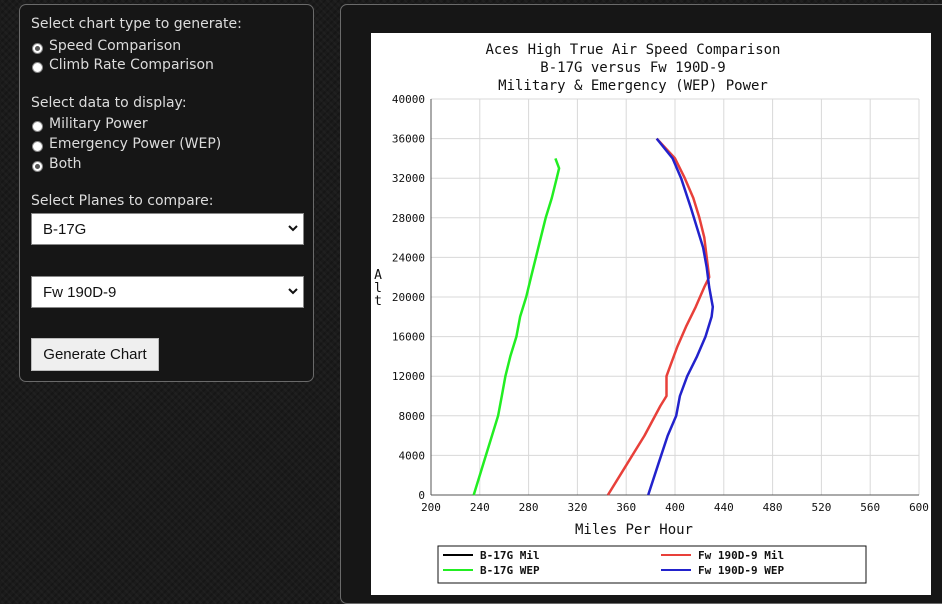 The width and height of the screenshot is (942, 604). I want to click on y-axis-label-char: t, so click(378, 301).